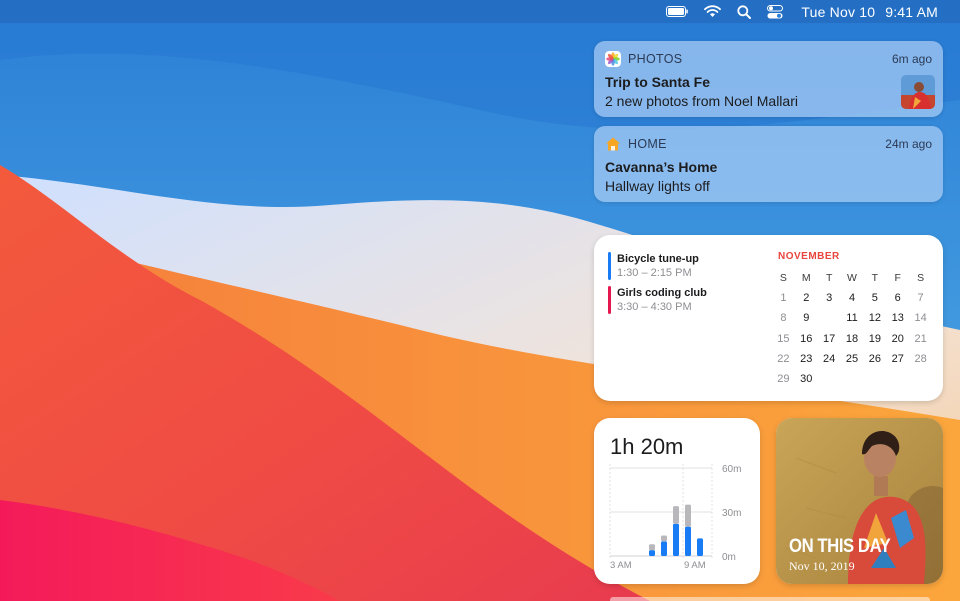 The width and height of the screenshot is (960, 601). I want to click on calendar-day: 30, so click(806, 379).